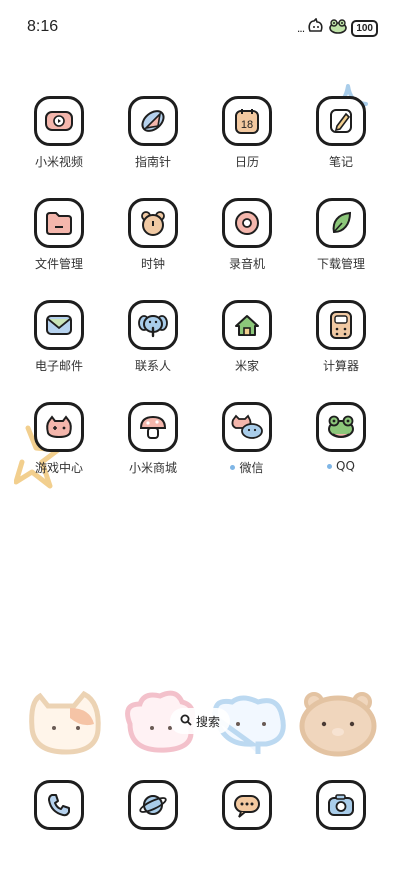  What do you see at coordinates (59, 147) in the screenshot?
I see `app-mi-video: 小米视频` at bounding box center [59, 147].